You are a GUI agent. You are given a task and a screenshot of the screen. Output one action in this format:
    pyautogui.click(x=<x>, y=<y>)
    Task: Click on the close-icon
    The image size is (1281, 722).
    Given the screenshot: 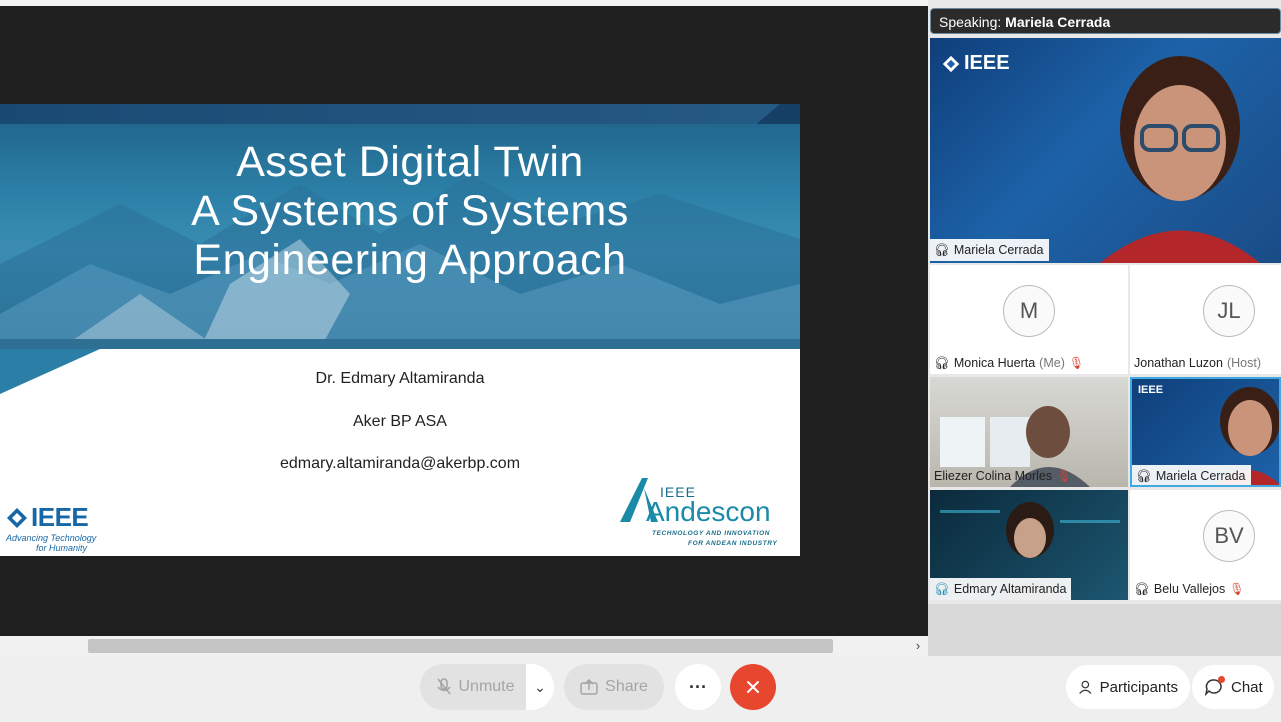 What is the action you would take?
    pyautogui.click(x=753, y=687)
    